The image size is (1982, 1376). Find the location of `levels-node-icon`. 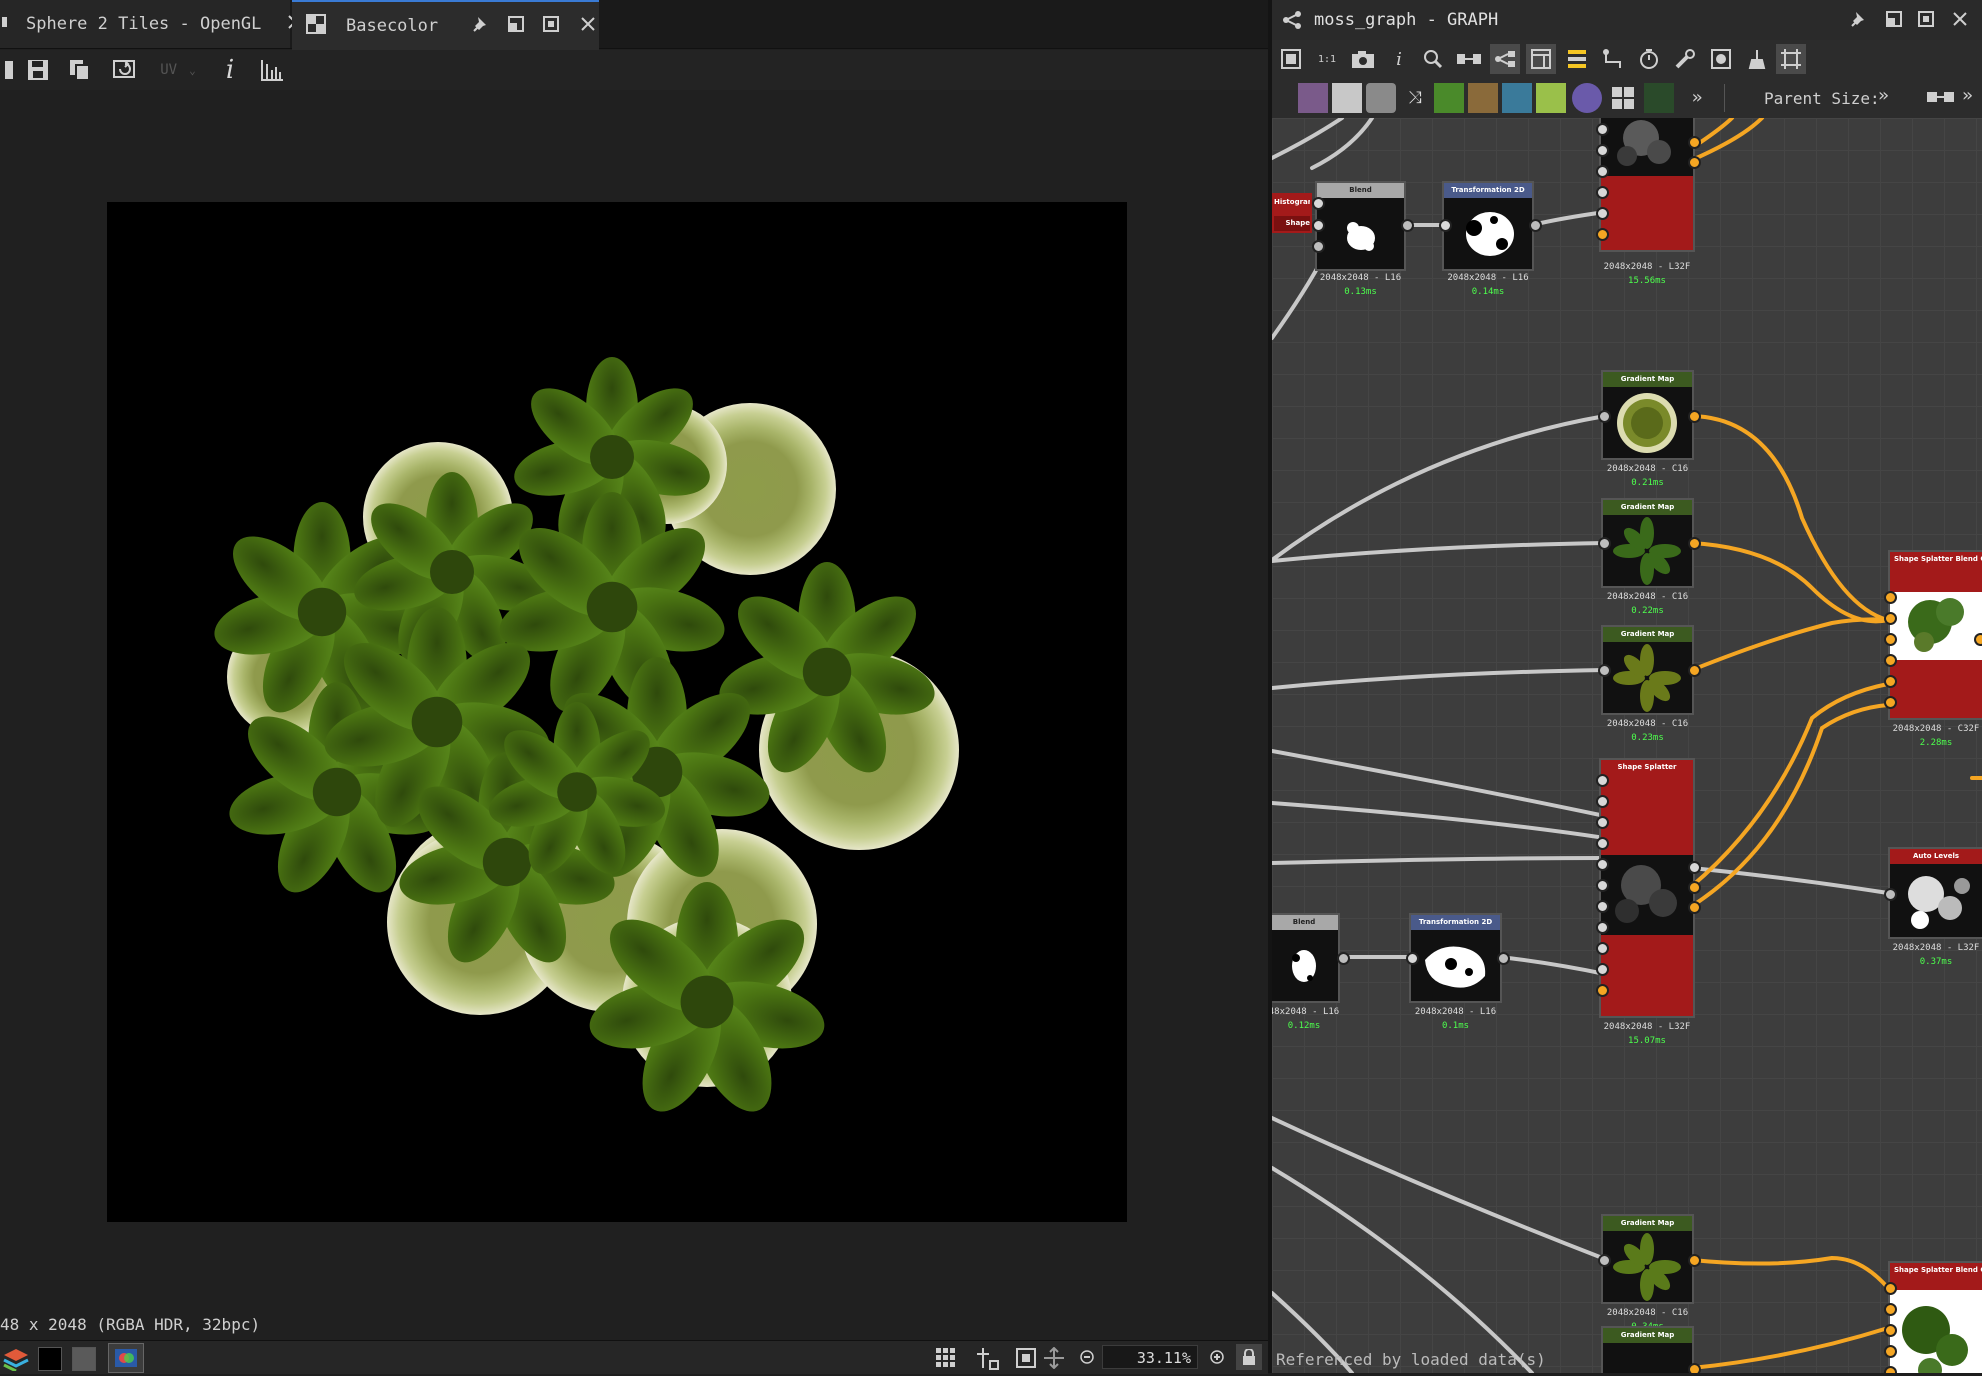

levels-node-icon is located at coordinates (1483, 98).